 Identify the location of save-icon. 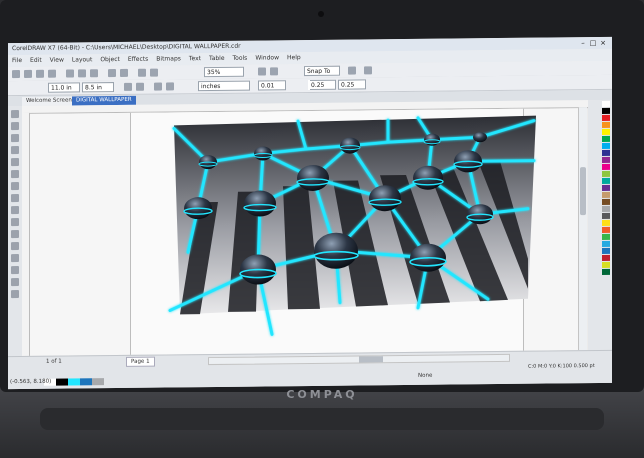
(40, 73).